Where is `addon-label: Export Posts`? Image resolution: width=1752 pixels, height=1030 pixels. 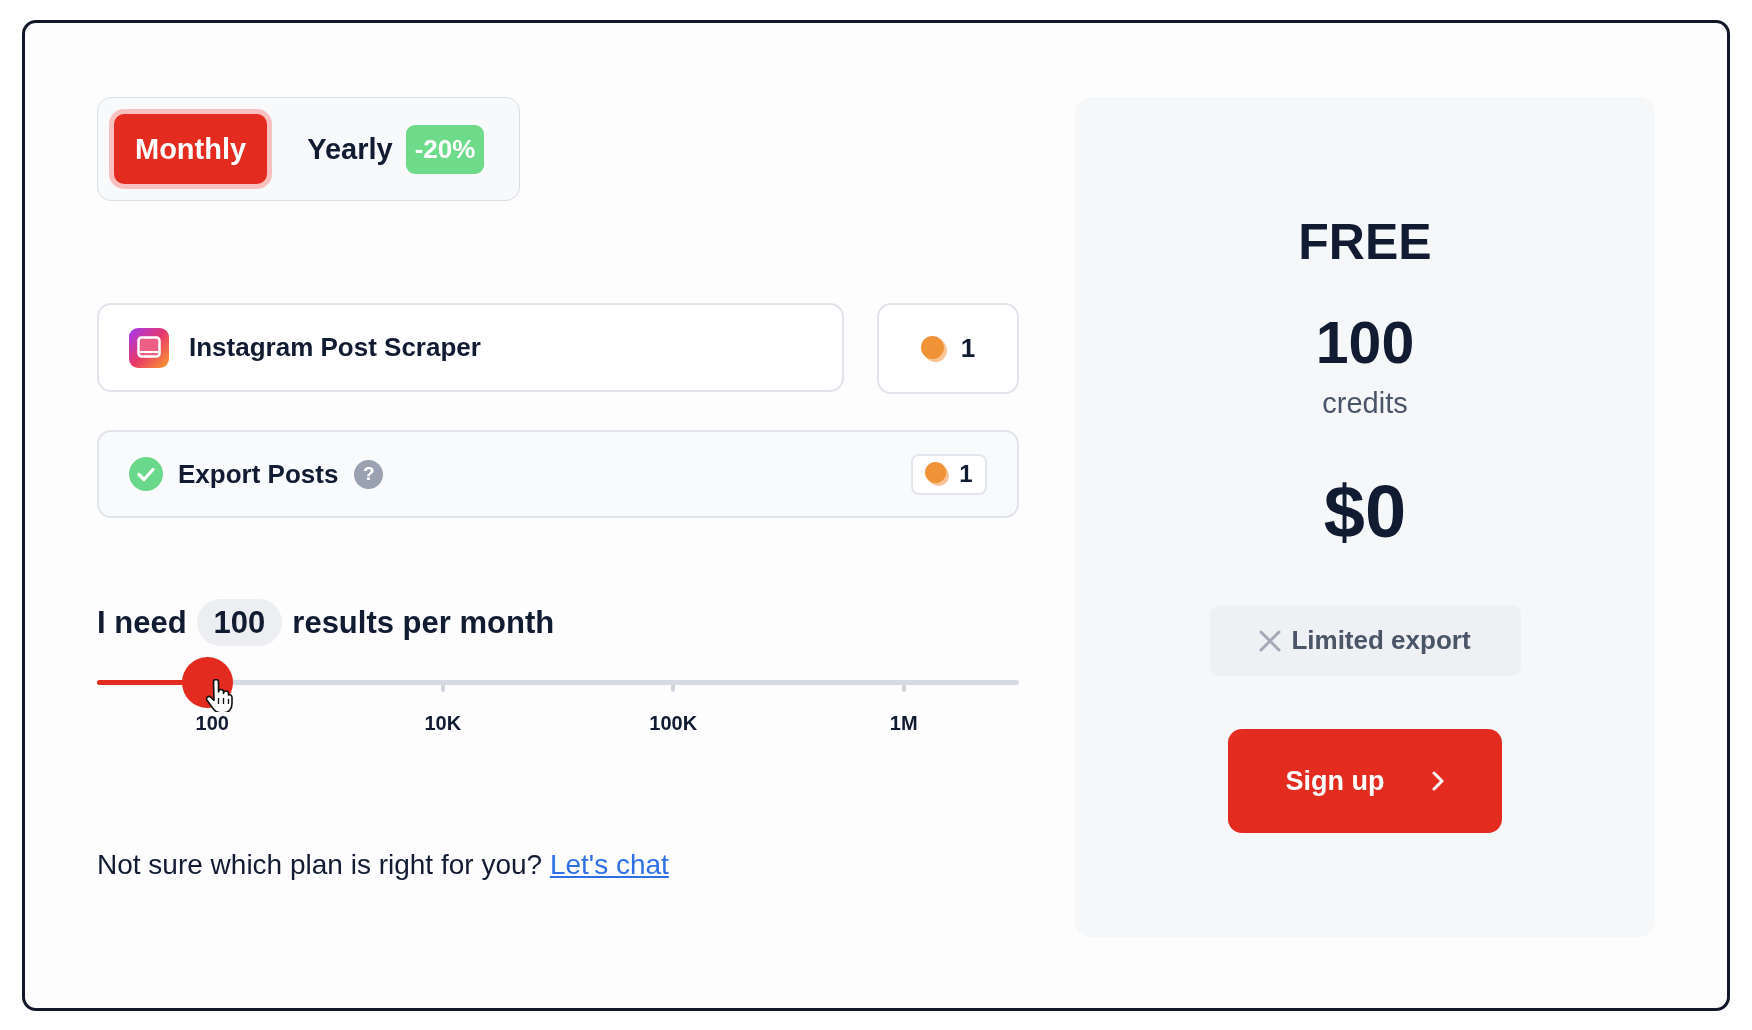
addon-label: Export Posts is located at coordinates (258, 474).